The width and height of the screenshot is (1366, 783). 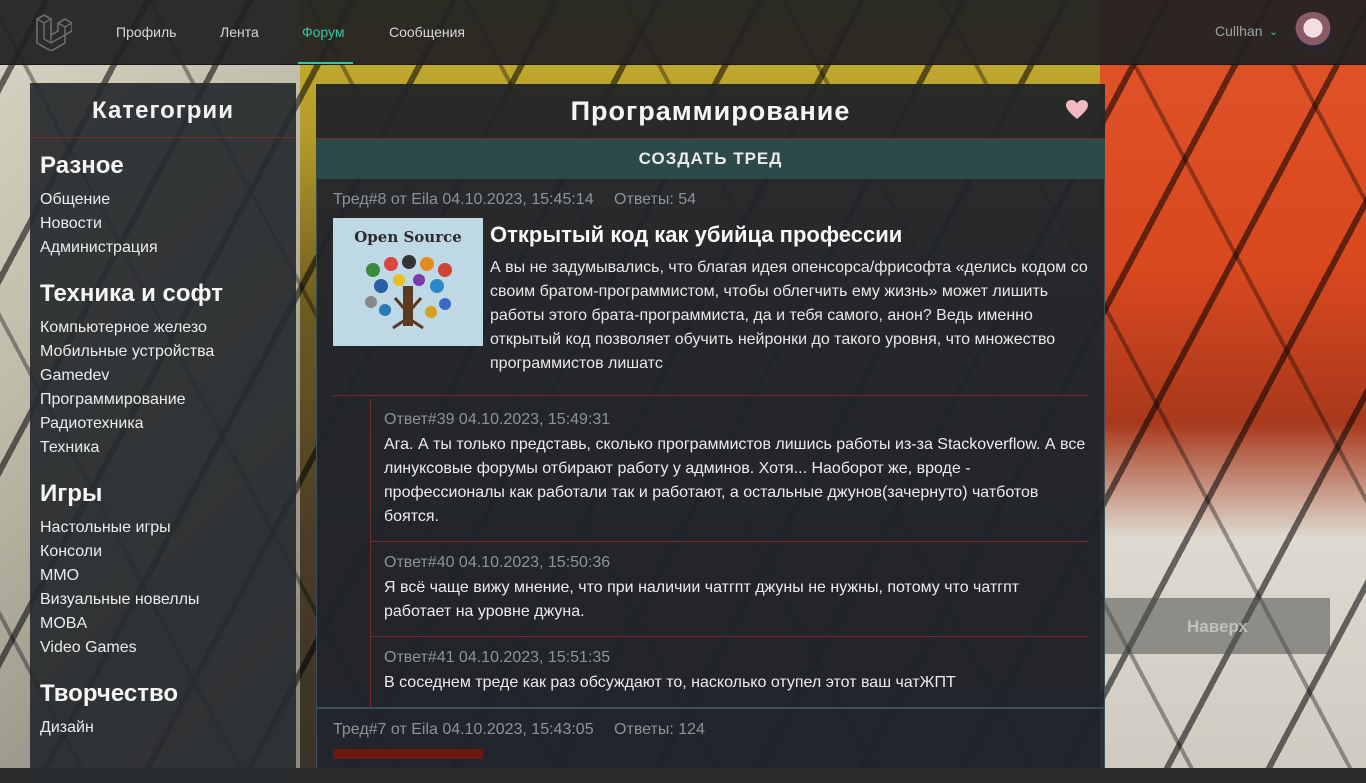 What do you see at coordinates (168, 648) in the screenshot?
I see `category-link: Video Games` at bounding box center [168, 648].